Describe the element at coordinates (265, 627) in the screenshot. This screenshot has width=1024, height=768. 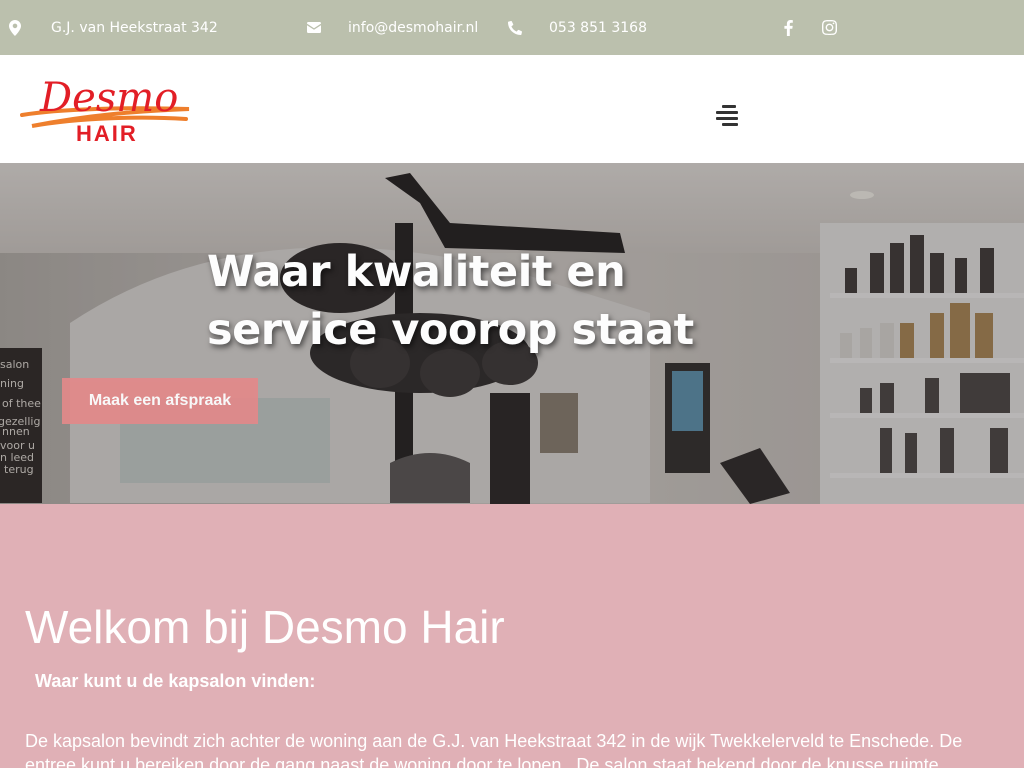
I see `welcome-heading: Welkom bij Desmo Hair` at that location.